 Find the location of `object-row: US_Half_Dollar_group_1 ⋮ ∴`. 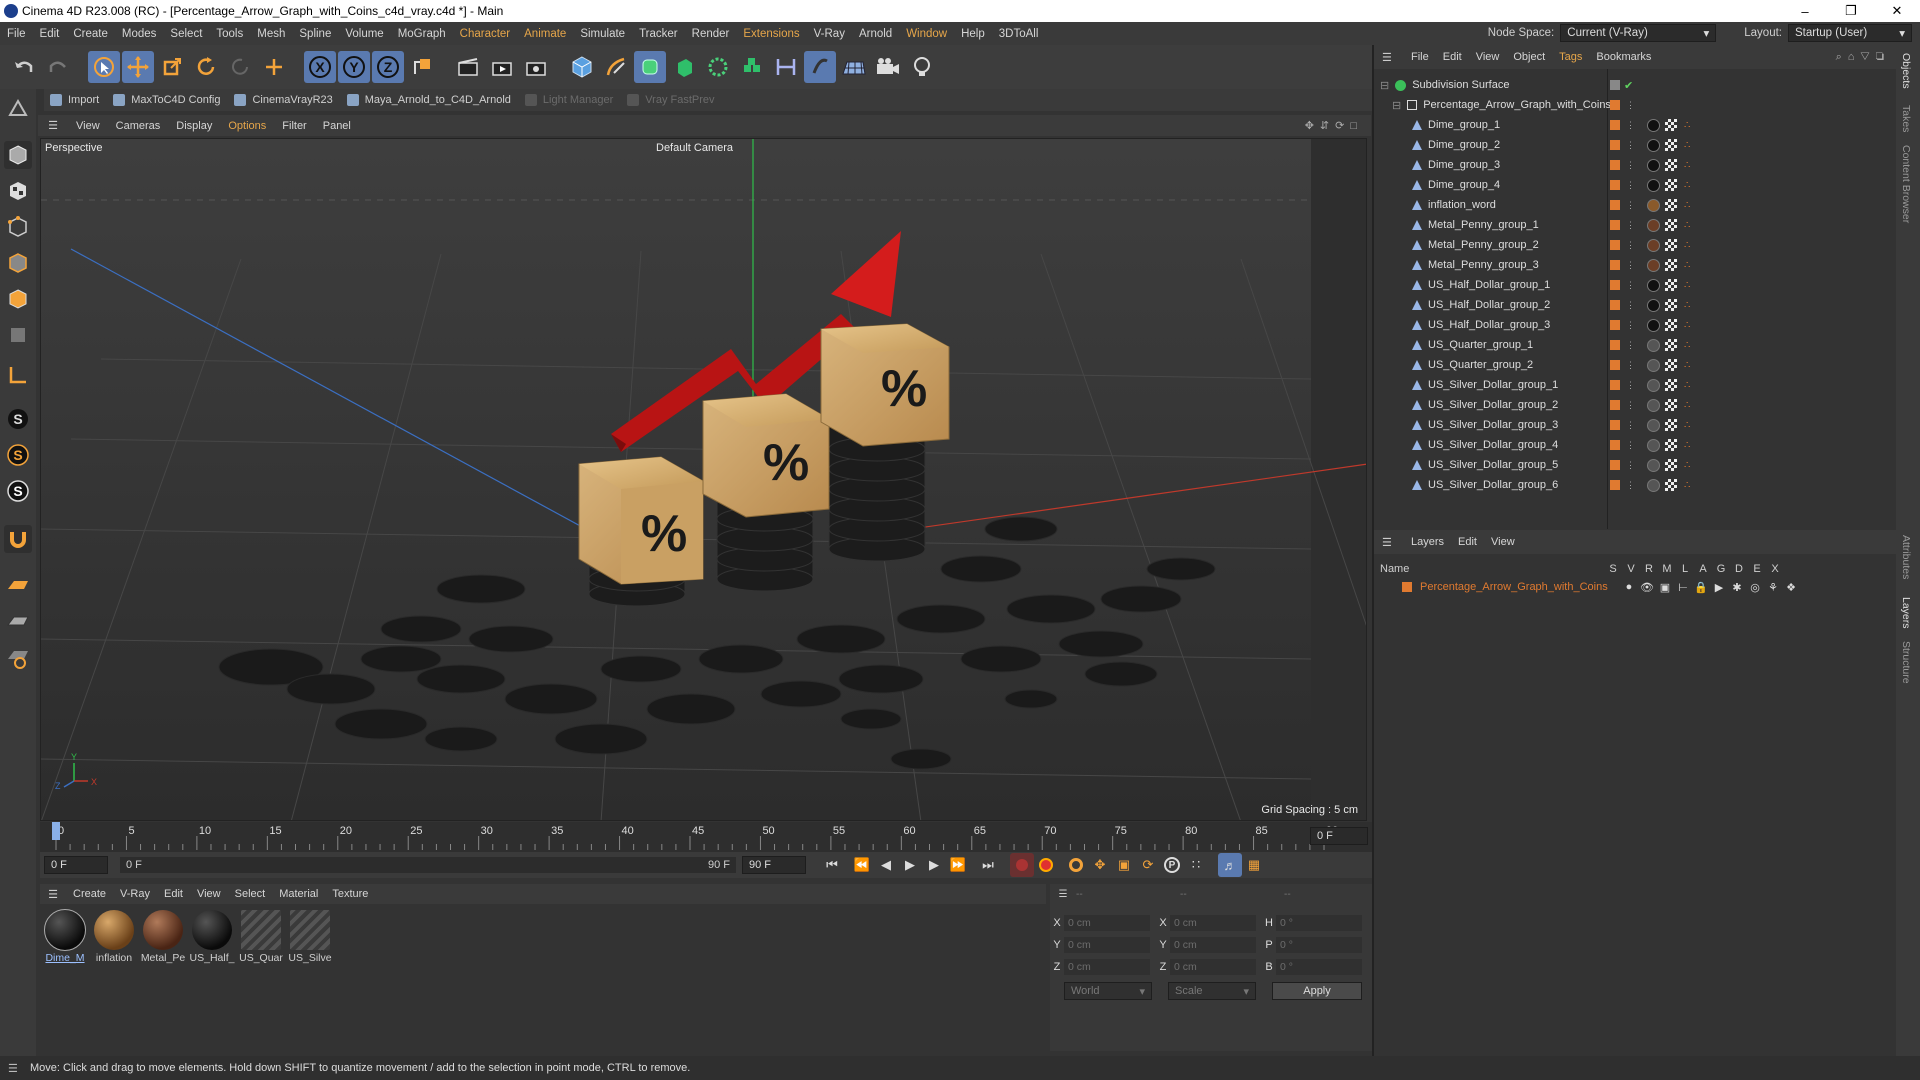

object-row: US_Half_Dollar_group_1 ⋮ ∴ is located at coordinates (1635, 285).